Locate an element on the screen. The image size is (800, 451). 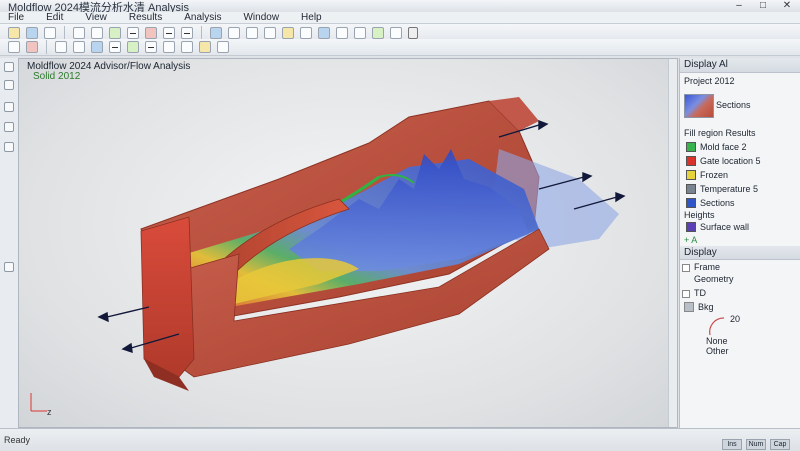
plot-line-icon is located at coordinates (151, 47).